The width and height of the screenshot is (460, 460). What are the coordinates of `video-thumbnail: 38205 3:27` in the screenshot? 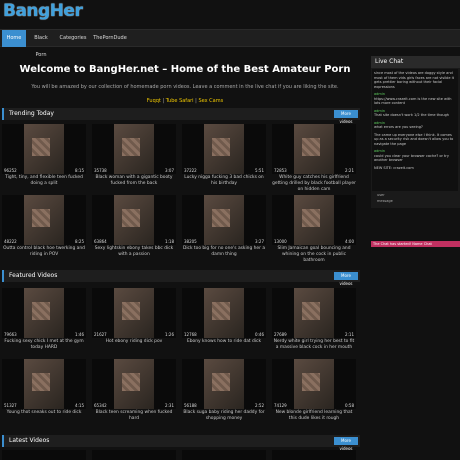 It's located at (224, 220).